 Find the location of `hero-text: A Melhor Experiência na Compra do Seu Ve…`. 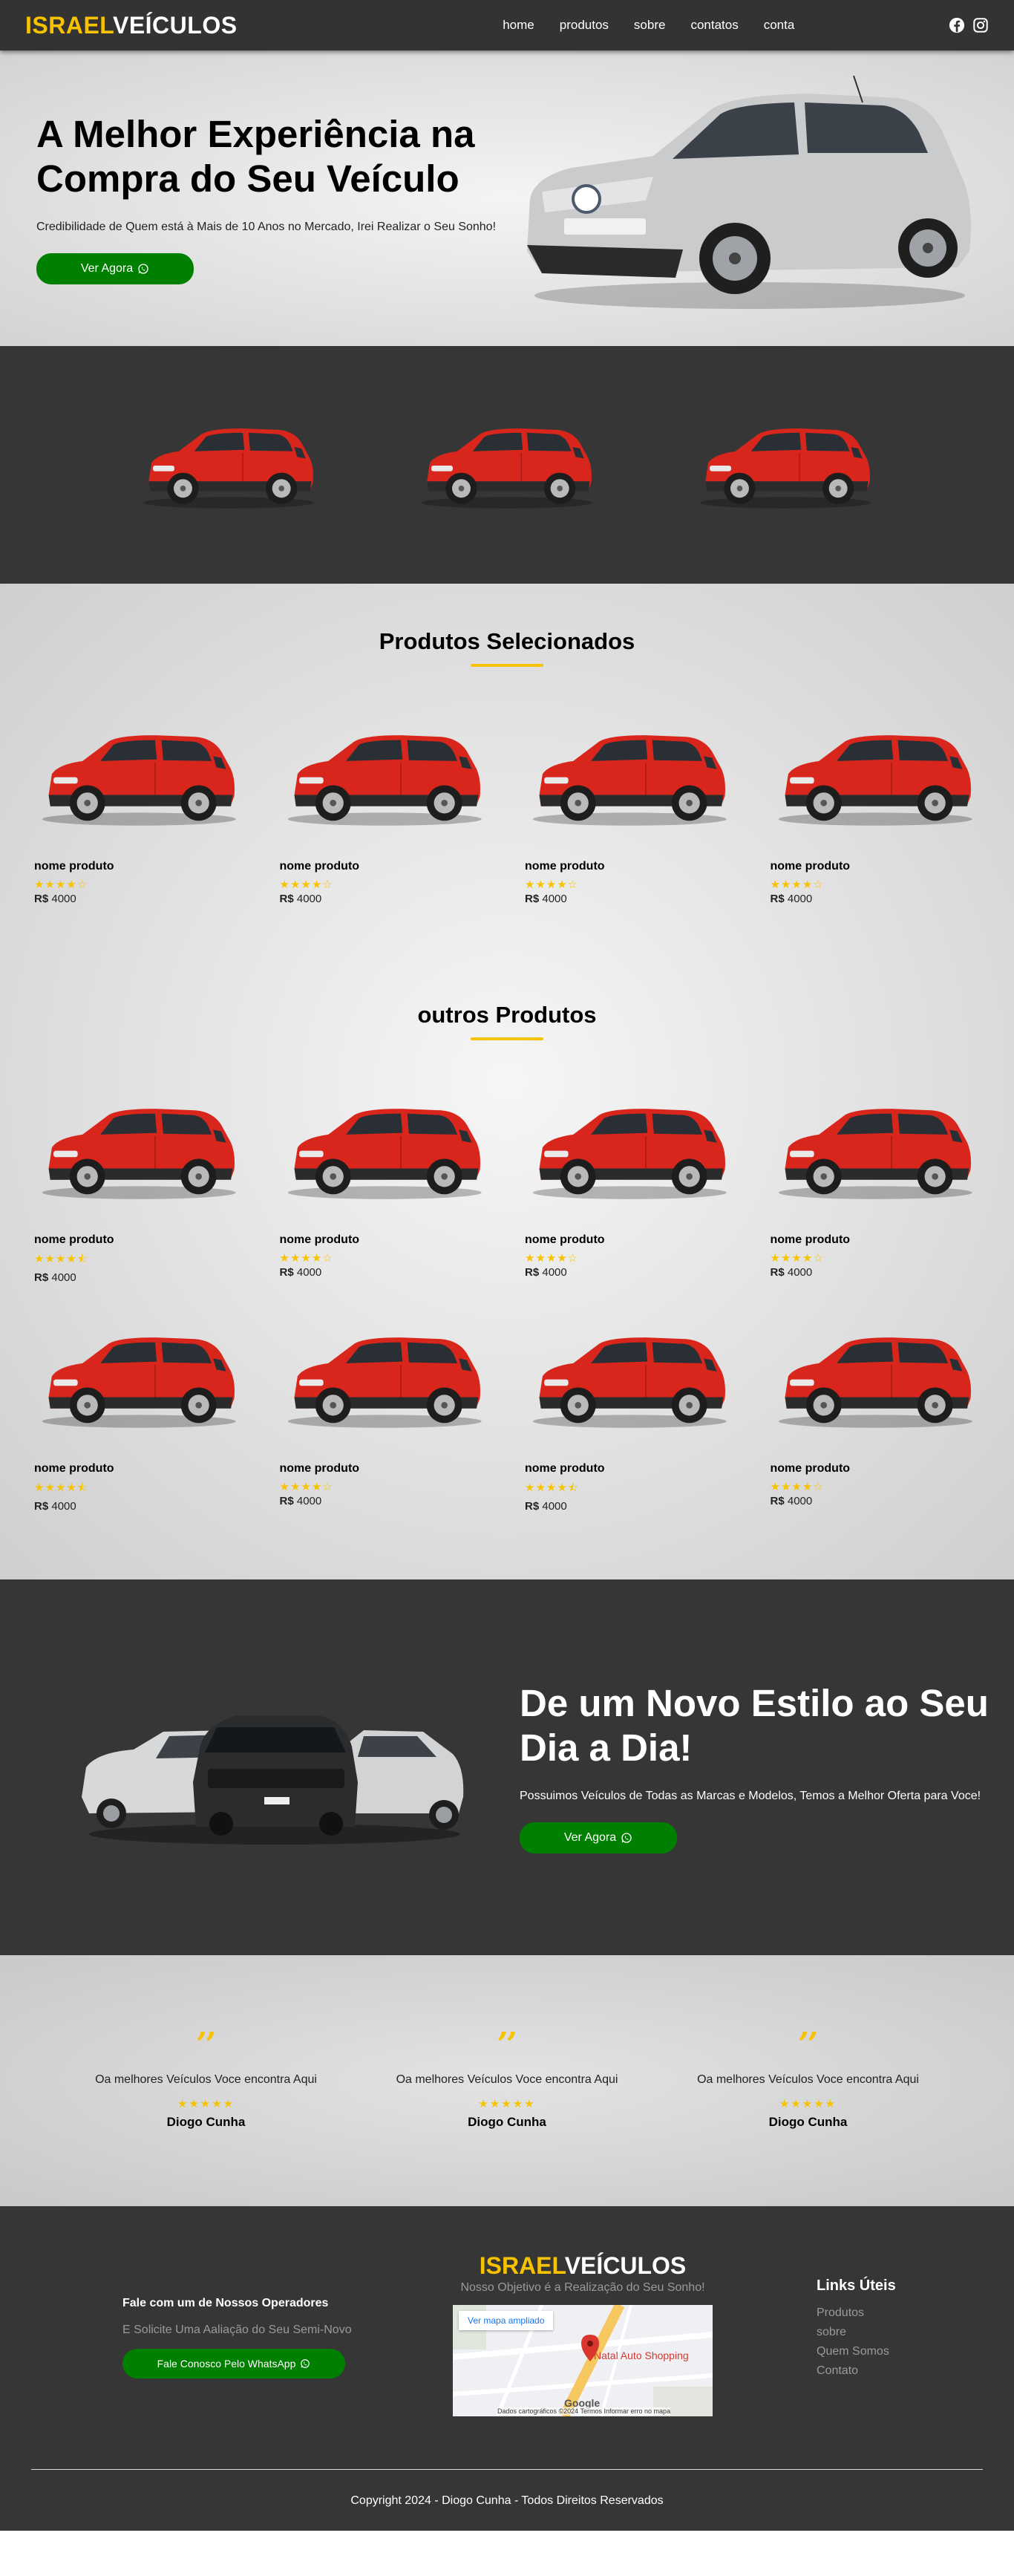

hero-text: A Melhor Experiência na Compra do Seu Ve… is located at coordinates (273, 198).